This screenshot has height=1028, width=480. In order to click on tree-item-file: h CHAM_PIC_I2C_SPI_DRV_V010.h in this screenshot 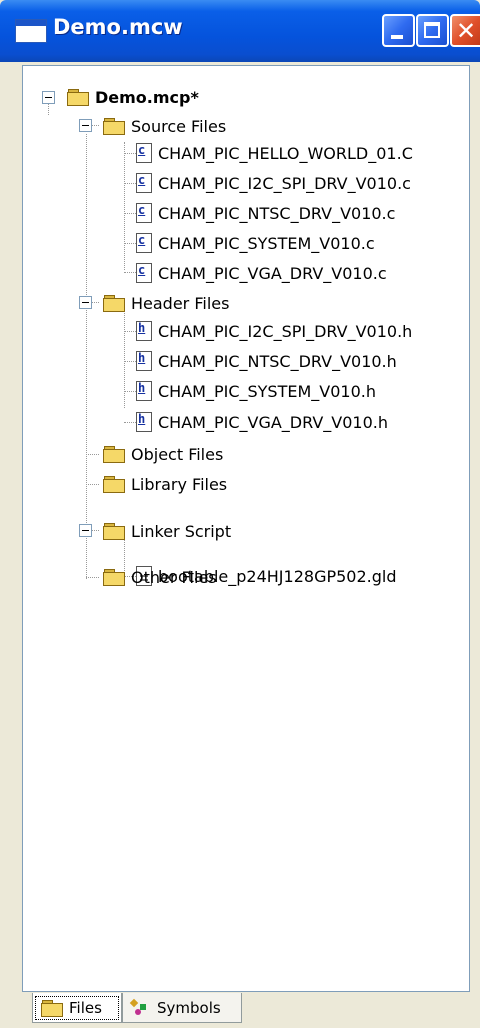, I will do `click(274, 331)`.